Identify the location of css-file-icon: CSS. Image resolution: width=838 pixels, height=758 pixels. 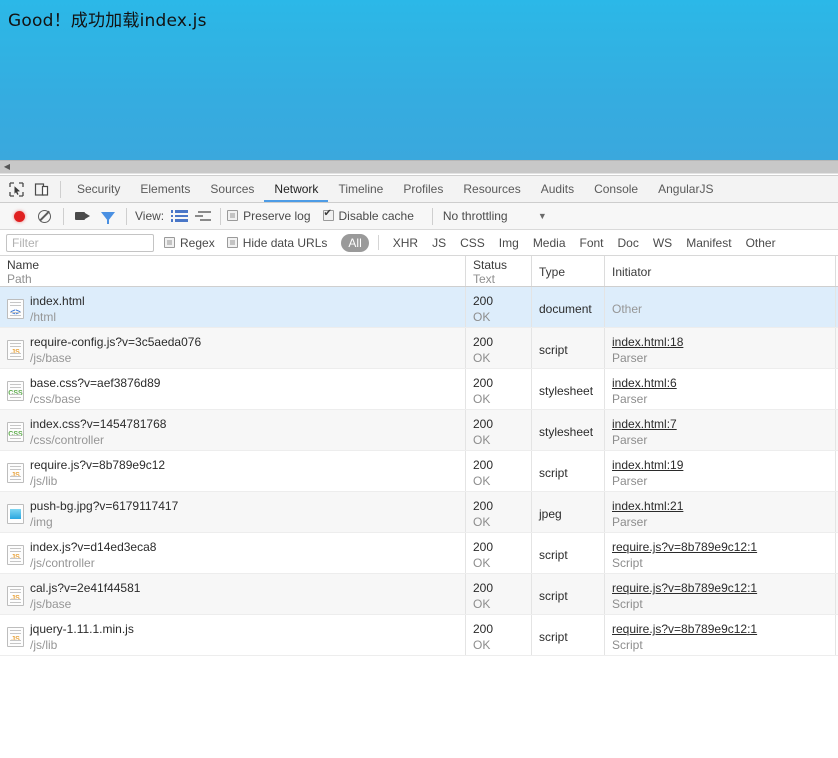
(15, 391).